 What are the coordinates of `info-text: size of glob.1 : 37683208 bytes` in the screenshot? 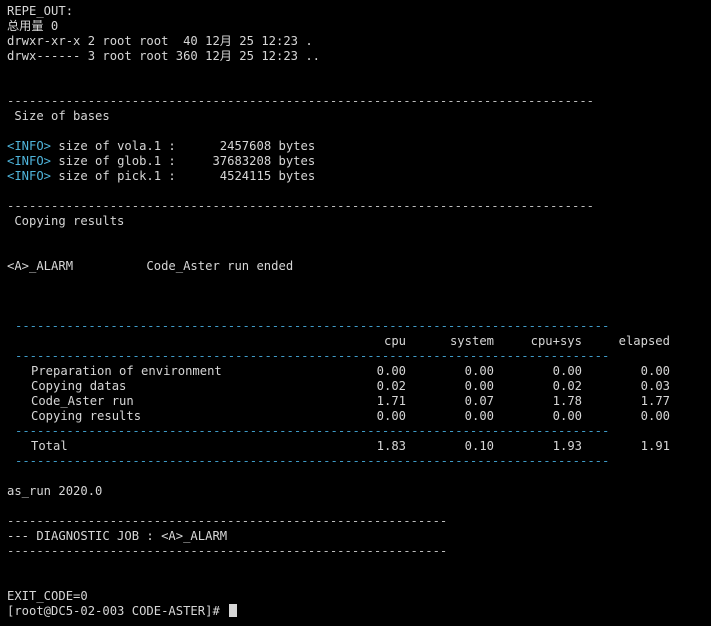 It's located at (183, 161).